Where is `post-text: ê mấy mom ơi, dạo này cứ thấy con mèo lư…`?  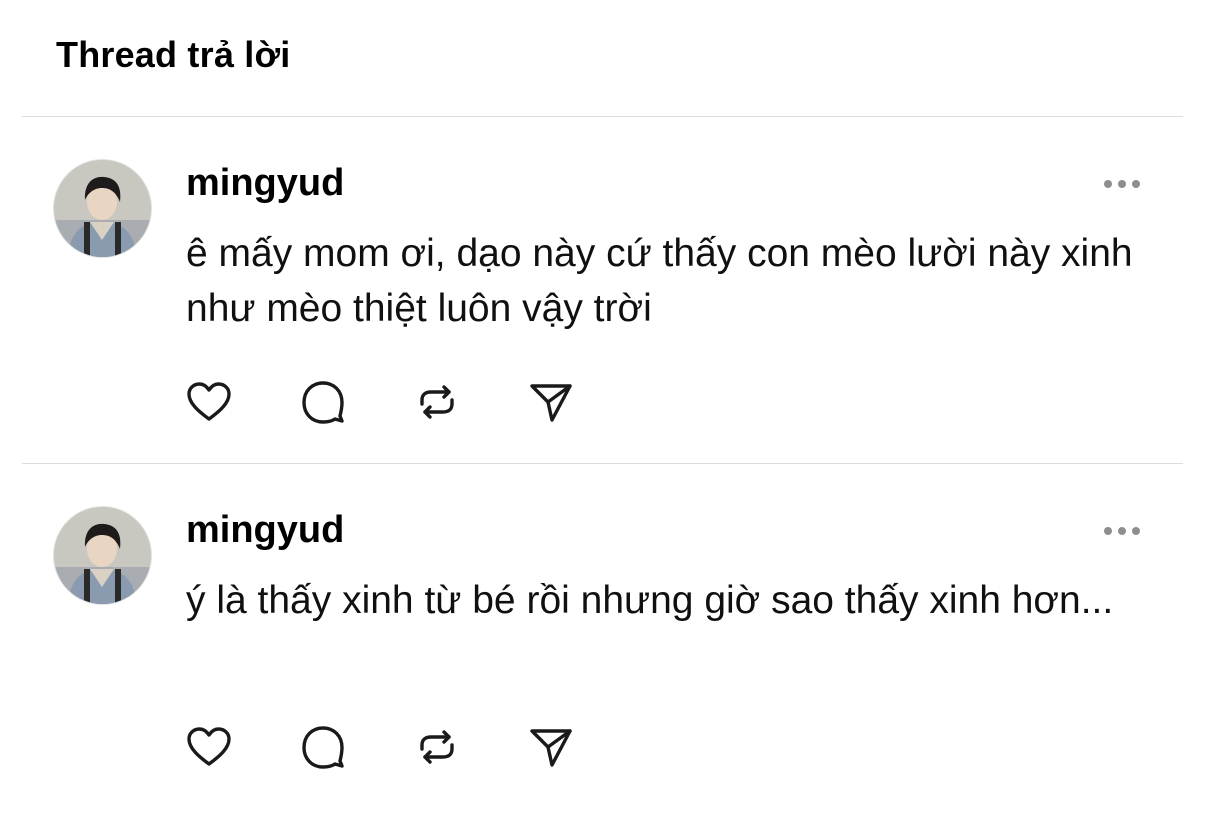
post-text: ê mấy mom ơi, dạo này cứ thấy con mèo lư… is located at coordinates (659, 281).